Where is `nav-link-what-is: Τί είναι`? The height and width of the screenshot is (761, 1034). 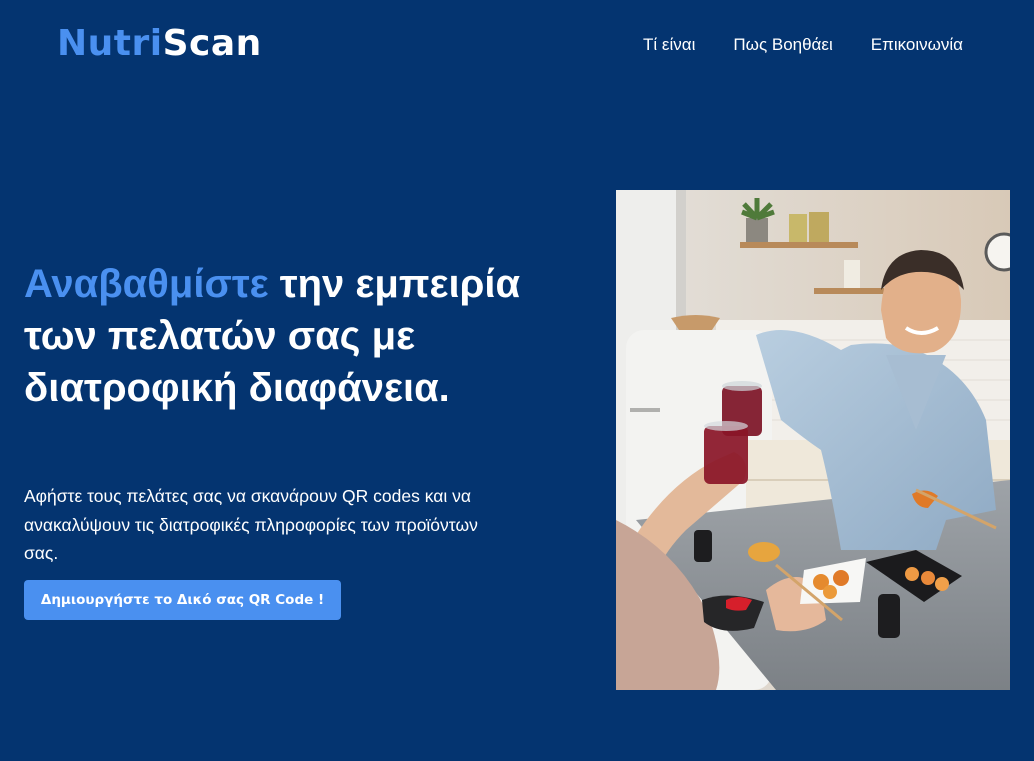
nav-link-what-is: Τί είναι is located at coordinates (669, 45).